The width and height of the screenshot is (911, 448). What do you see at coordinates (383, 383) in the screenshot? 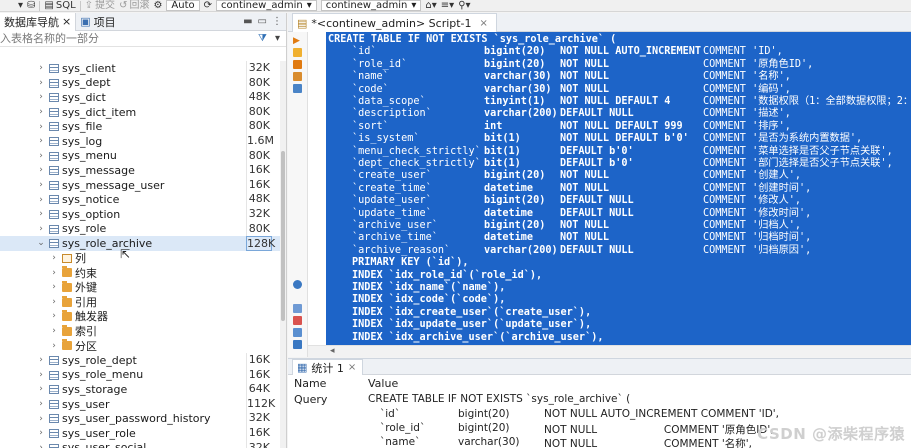
I see `column-header-value: Value` at bounding box center [383, 383].